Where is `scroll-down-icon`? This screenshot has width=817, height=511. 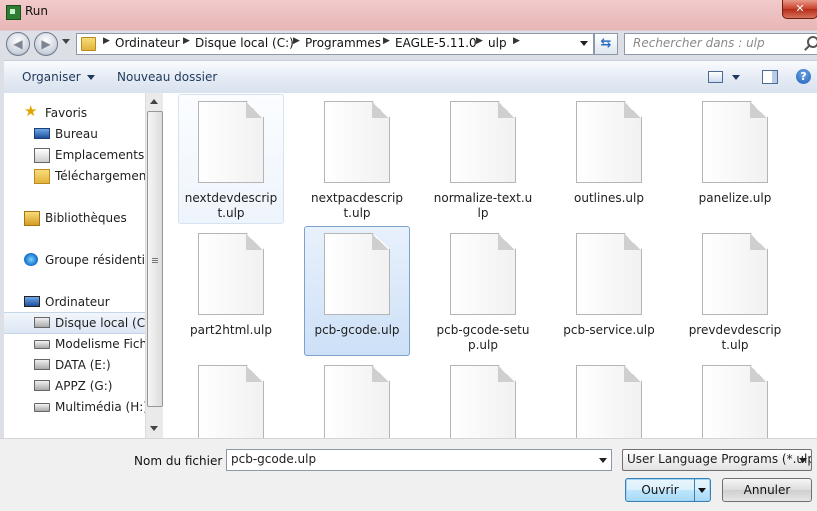
scroll-down-icon is located at coordinates (154, 428).